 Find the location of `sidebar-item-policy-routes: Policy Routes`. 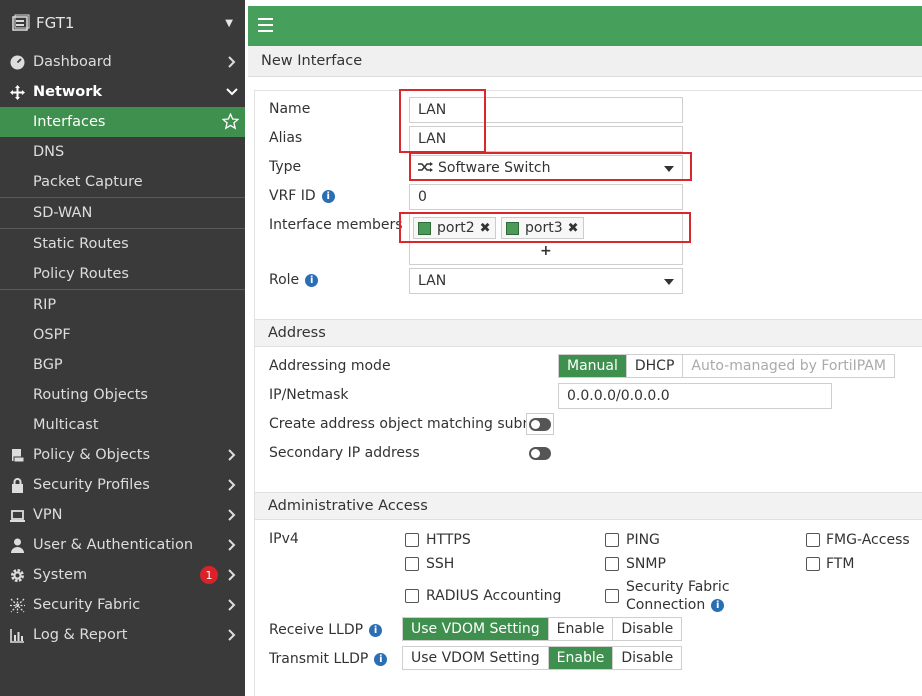

sidebar-item-policy-routes: Policy Routes is located at coordinates (122, 274).